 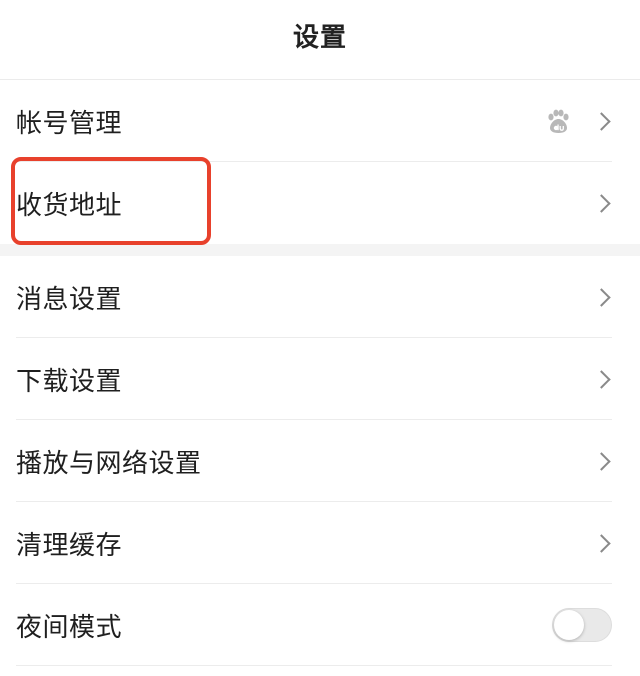 What do you see at coordinates (69, 299) in the screenshot?
I see `row-label: 消息设置` at bounding box center [69, 299].